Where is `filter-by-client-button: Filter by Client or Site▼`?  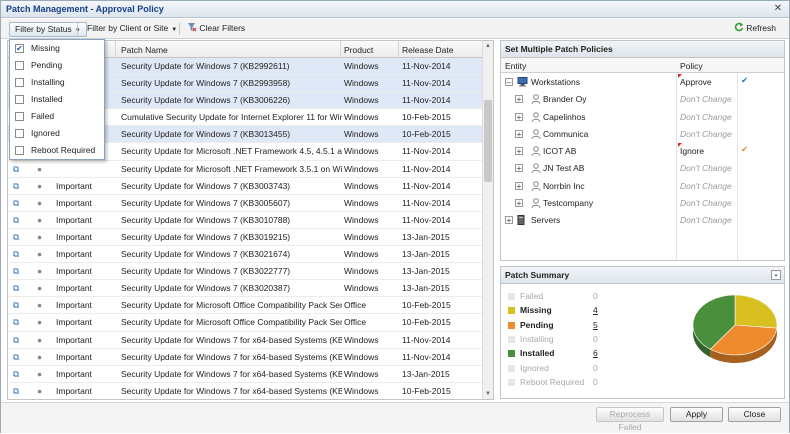 filter-by-client-button: Filter by Client or Site▼ is located at coordinates (132, 29).